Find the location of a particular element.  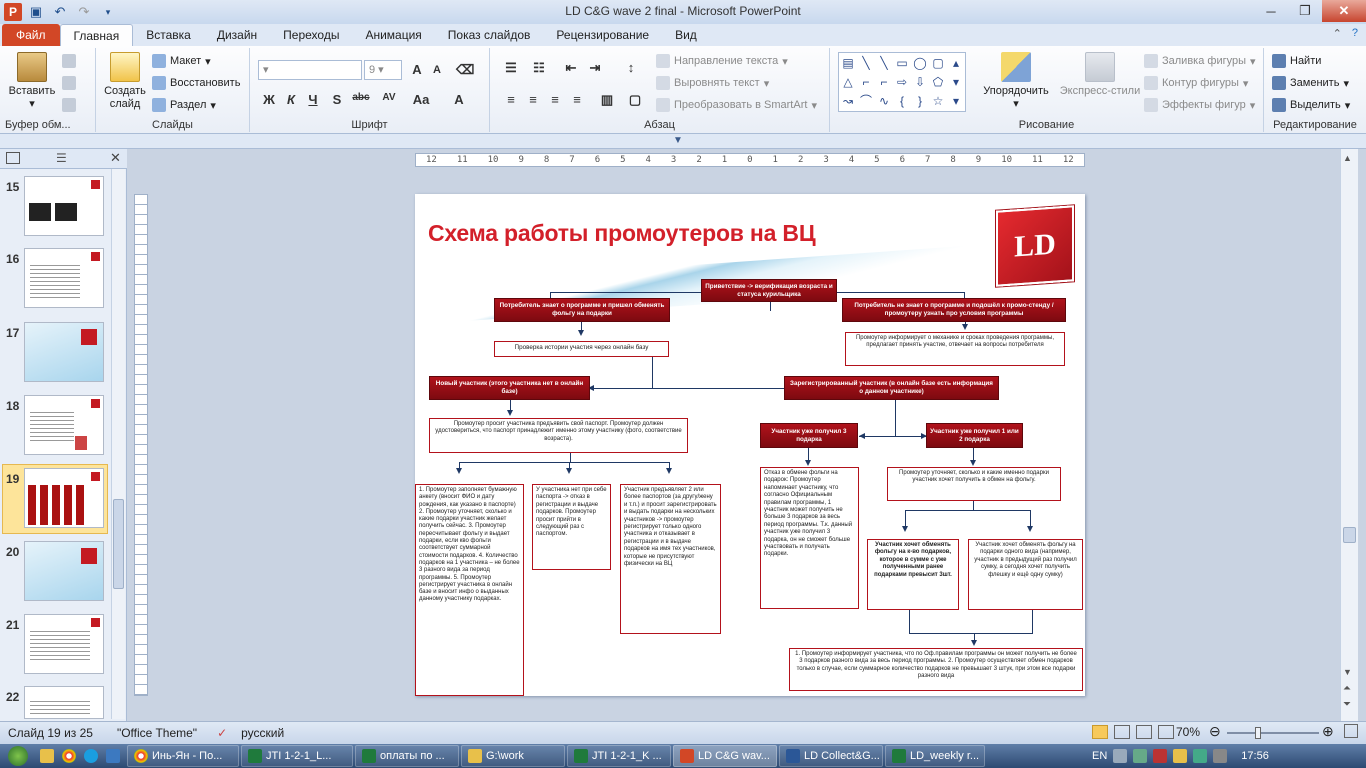

powerpoint-logo-icon: P is located at coordinates (13, 12).